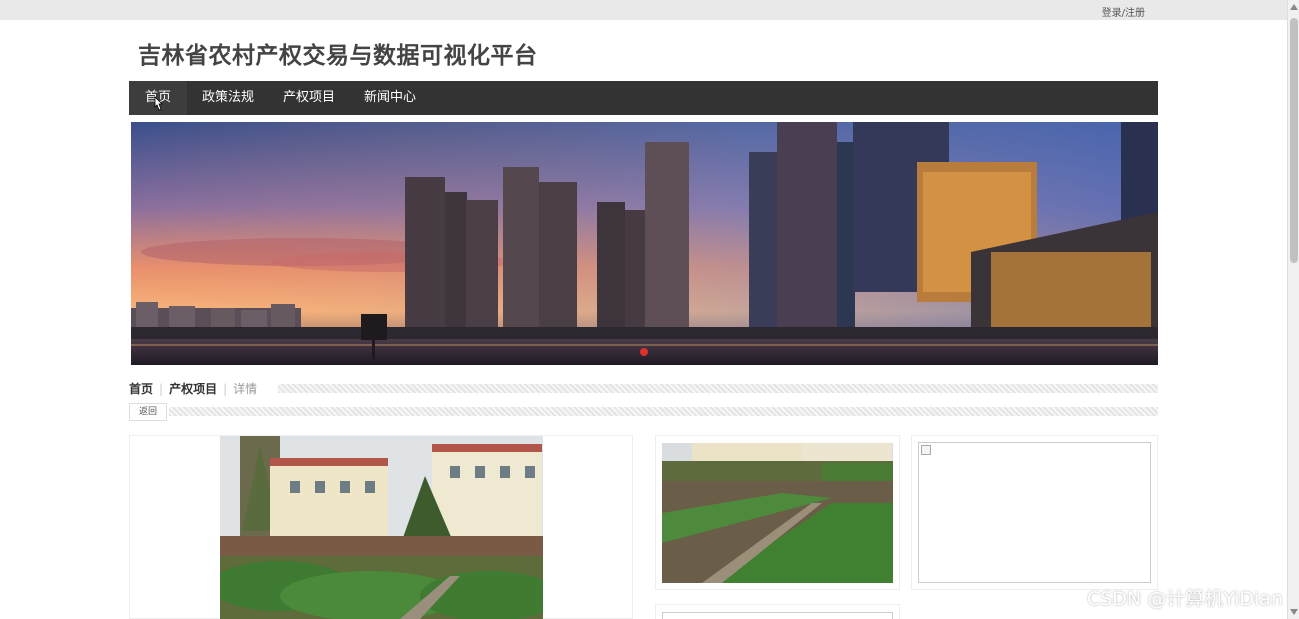  I want to click on top-bar: 登录/注册, so click(643, 10).